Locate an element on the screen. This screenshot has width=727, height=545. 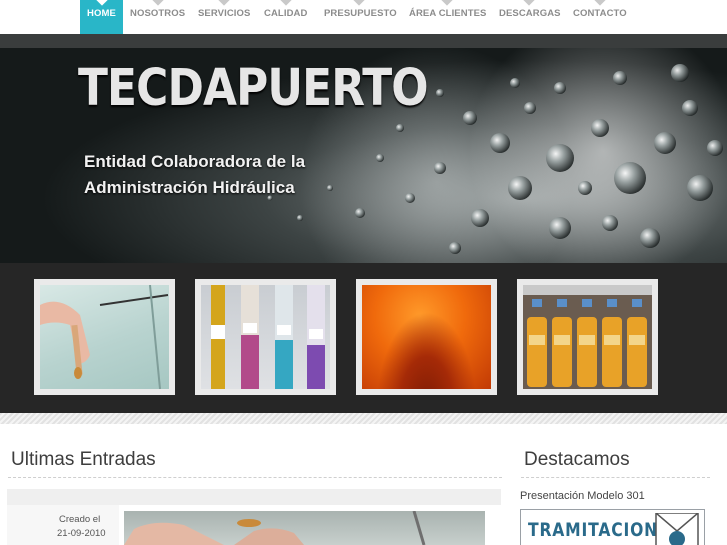
nav-area-clientes-label: ÁREA CLIENTES is located at coordinates (448, 13).